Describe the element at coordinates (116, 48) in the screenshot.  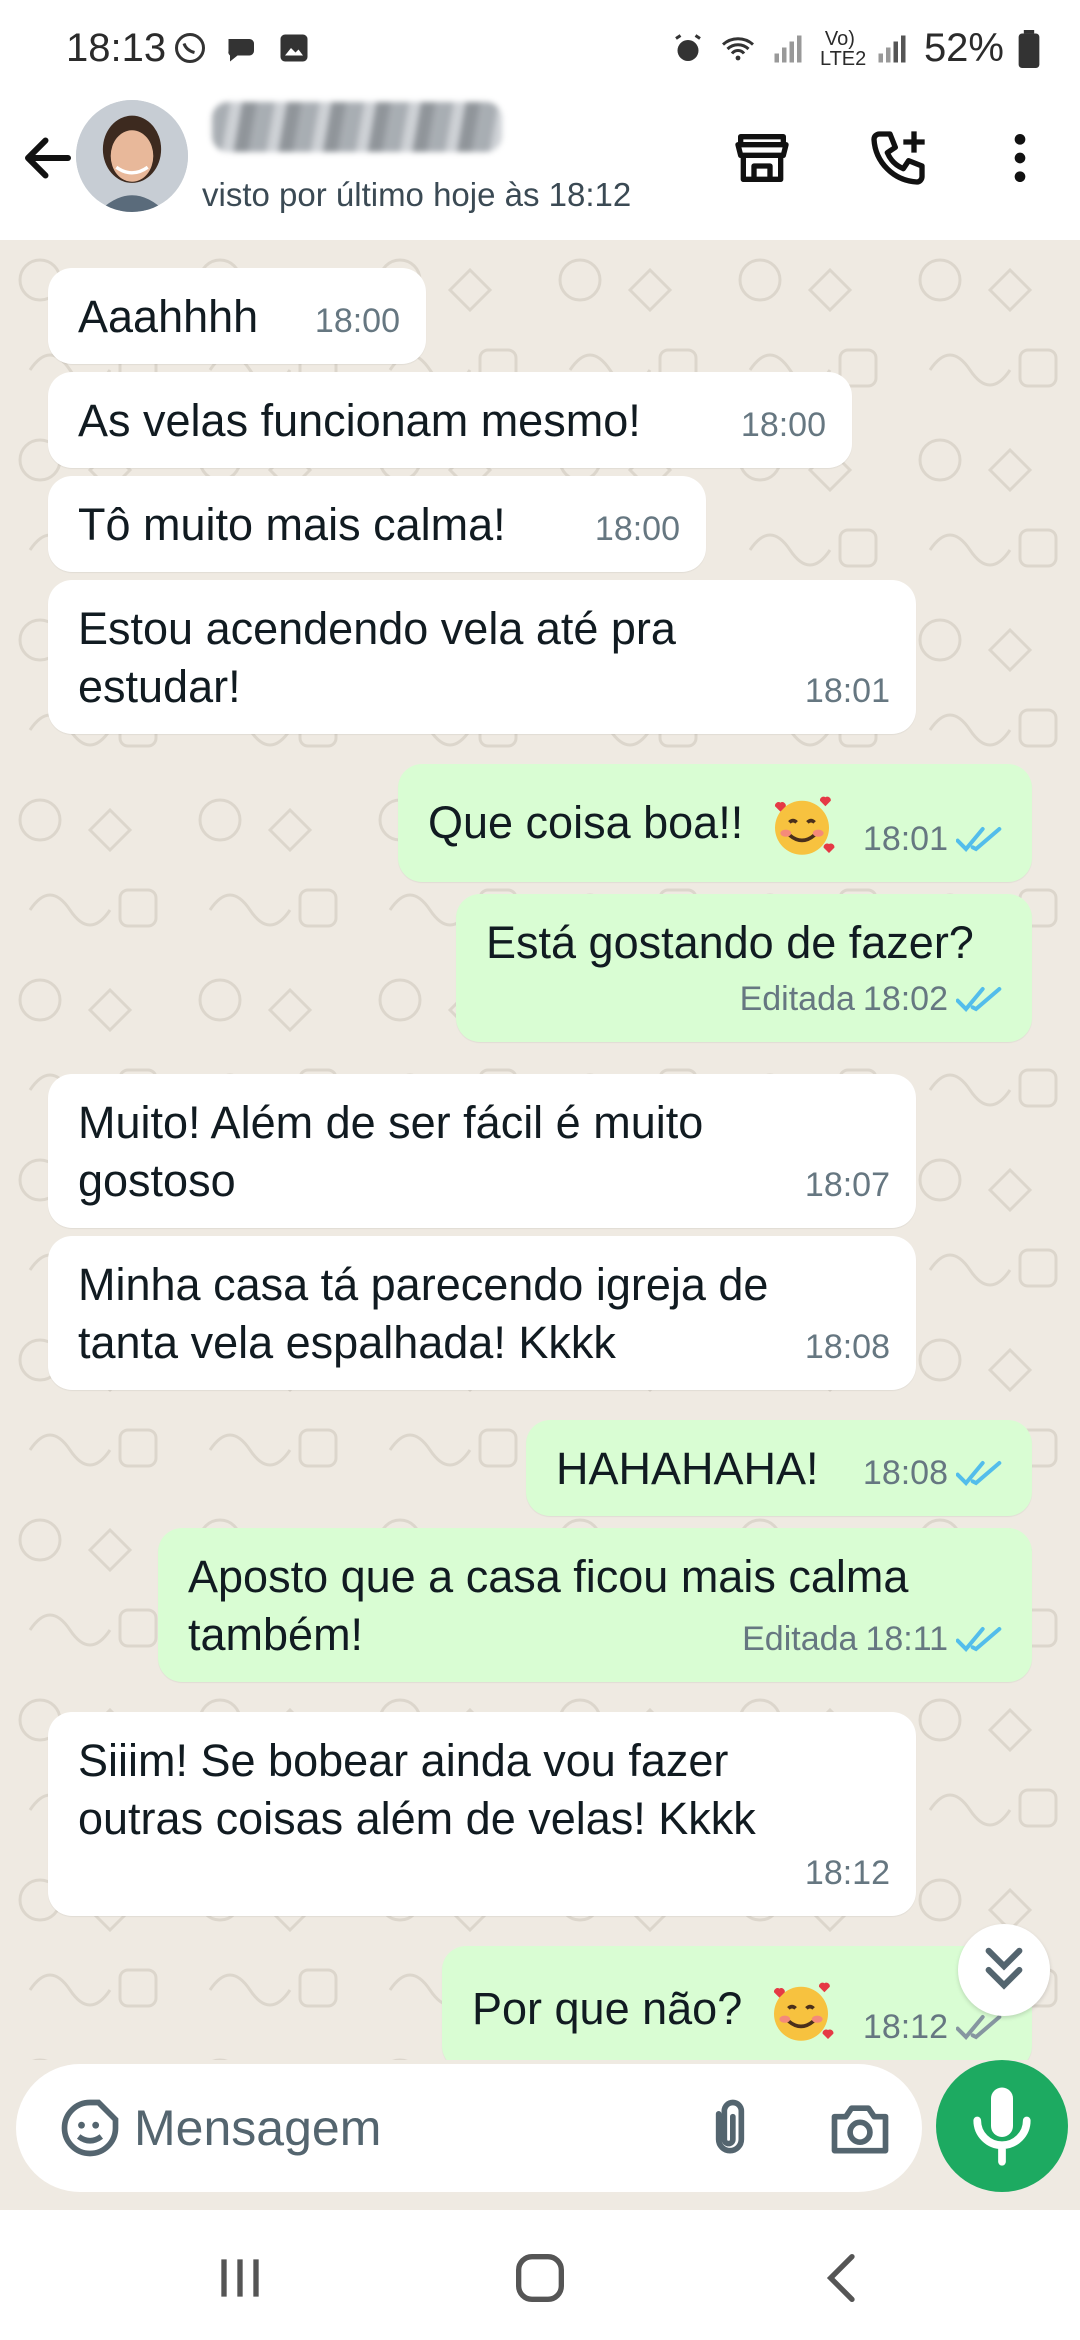
I see `status-time: 18:13` at that location.